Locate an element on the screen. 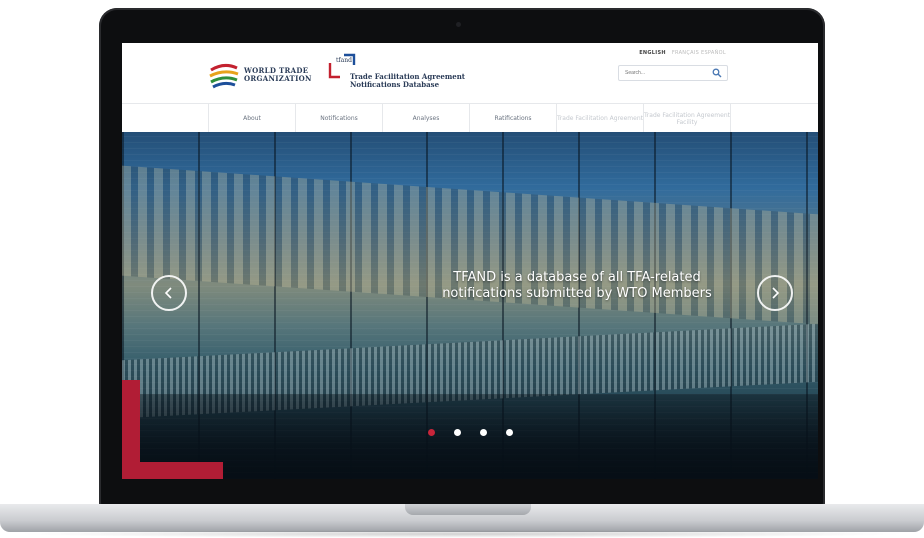  carousel-indicators is located at coordinates (470, 432).